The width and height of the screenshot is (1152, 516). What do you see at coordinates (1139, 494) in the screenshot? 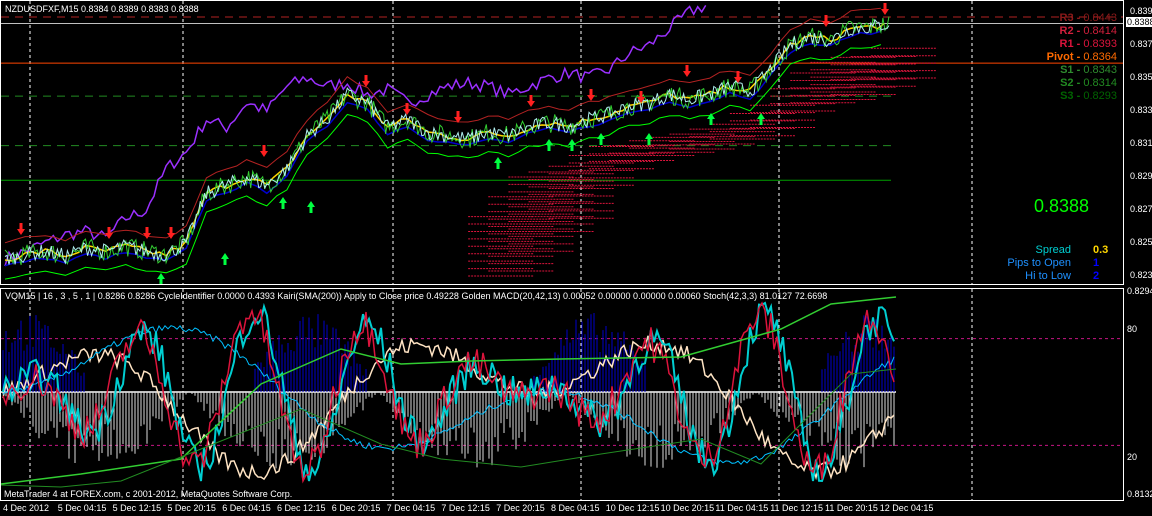
I see `sub-axis-bottom: 0.8132` at bounding box center [1139, 494].